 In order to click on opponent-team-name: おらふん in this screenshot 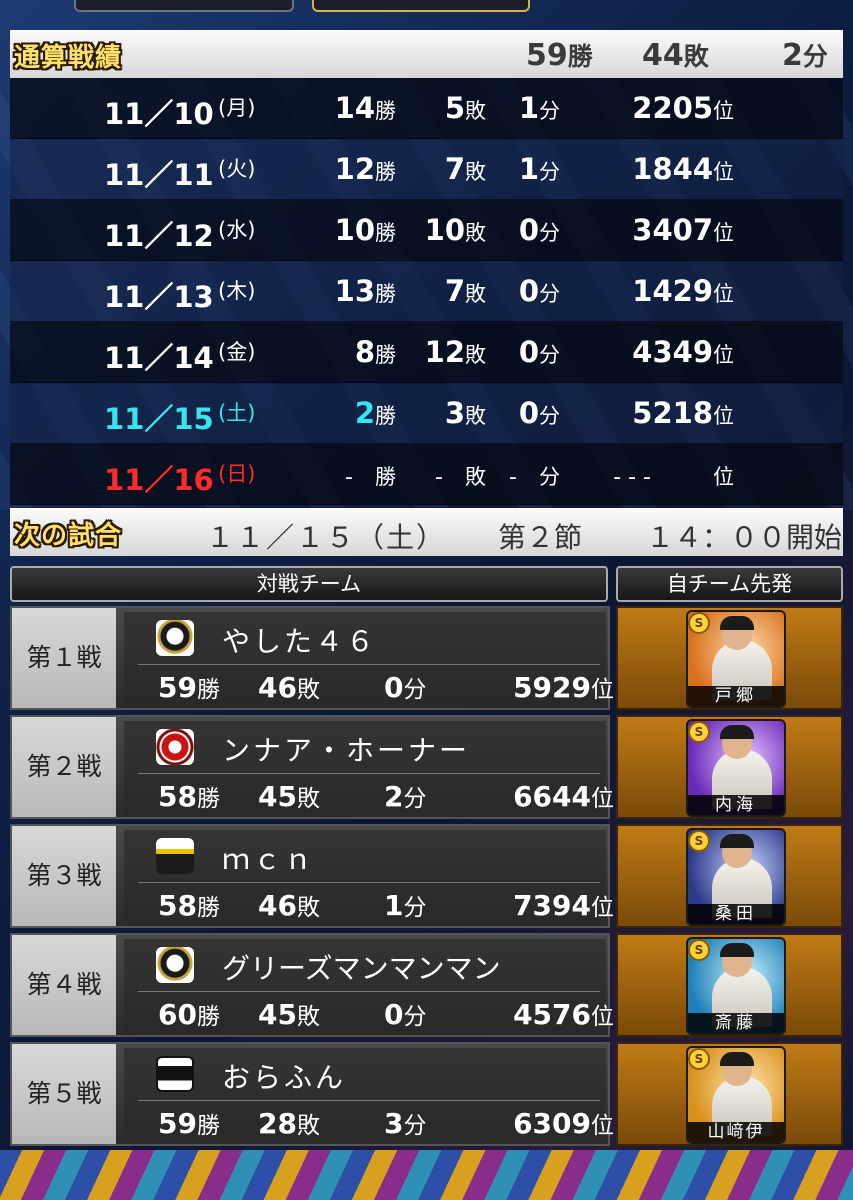, I will do `click(284, 1077)`.